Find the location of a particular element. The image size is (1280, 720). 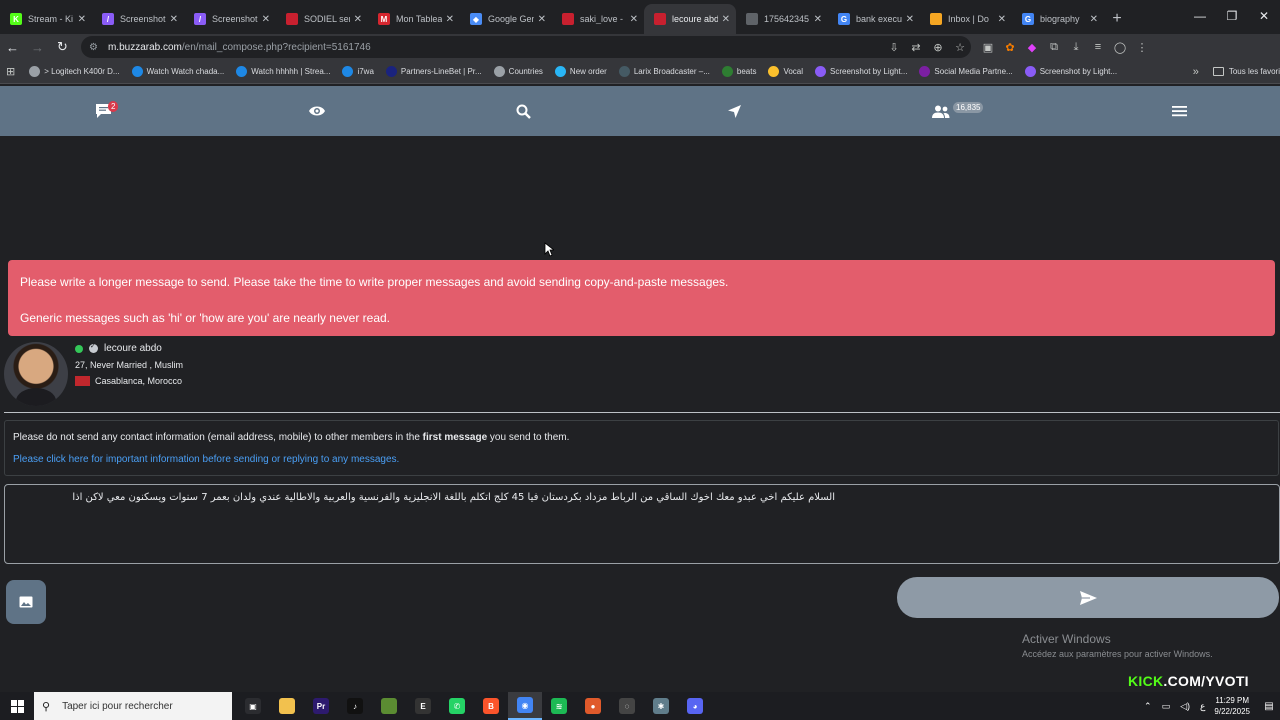

send-button is located at coordinates (1088, 597).